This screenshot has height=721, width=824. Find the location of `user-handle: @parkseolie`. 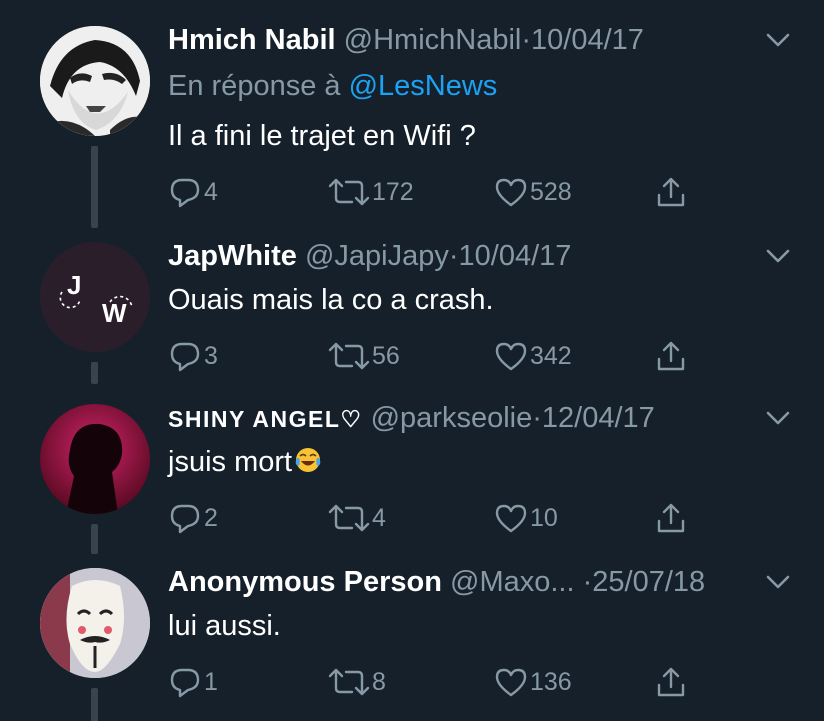

user-handle: @parkseolie is located at coordinates (452, 418).